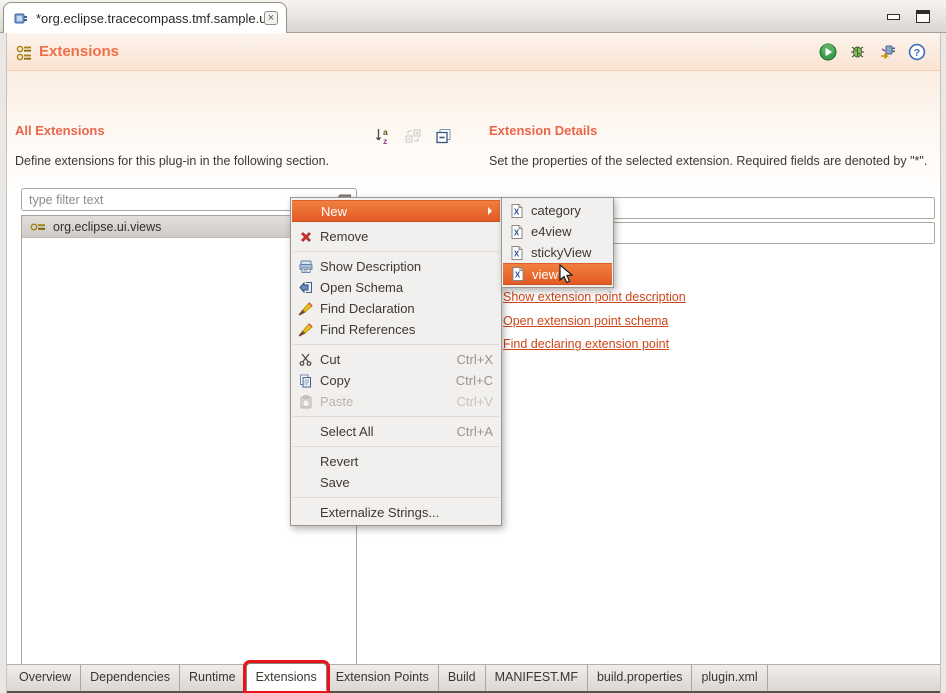 The width and height of the screenshot is (946, 693). What do you see at coordinates (385, 140) in the screenshot?
I see `svg-text: z` at bounding box center [385, 140].